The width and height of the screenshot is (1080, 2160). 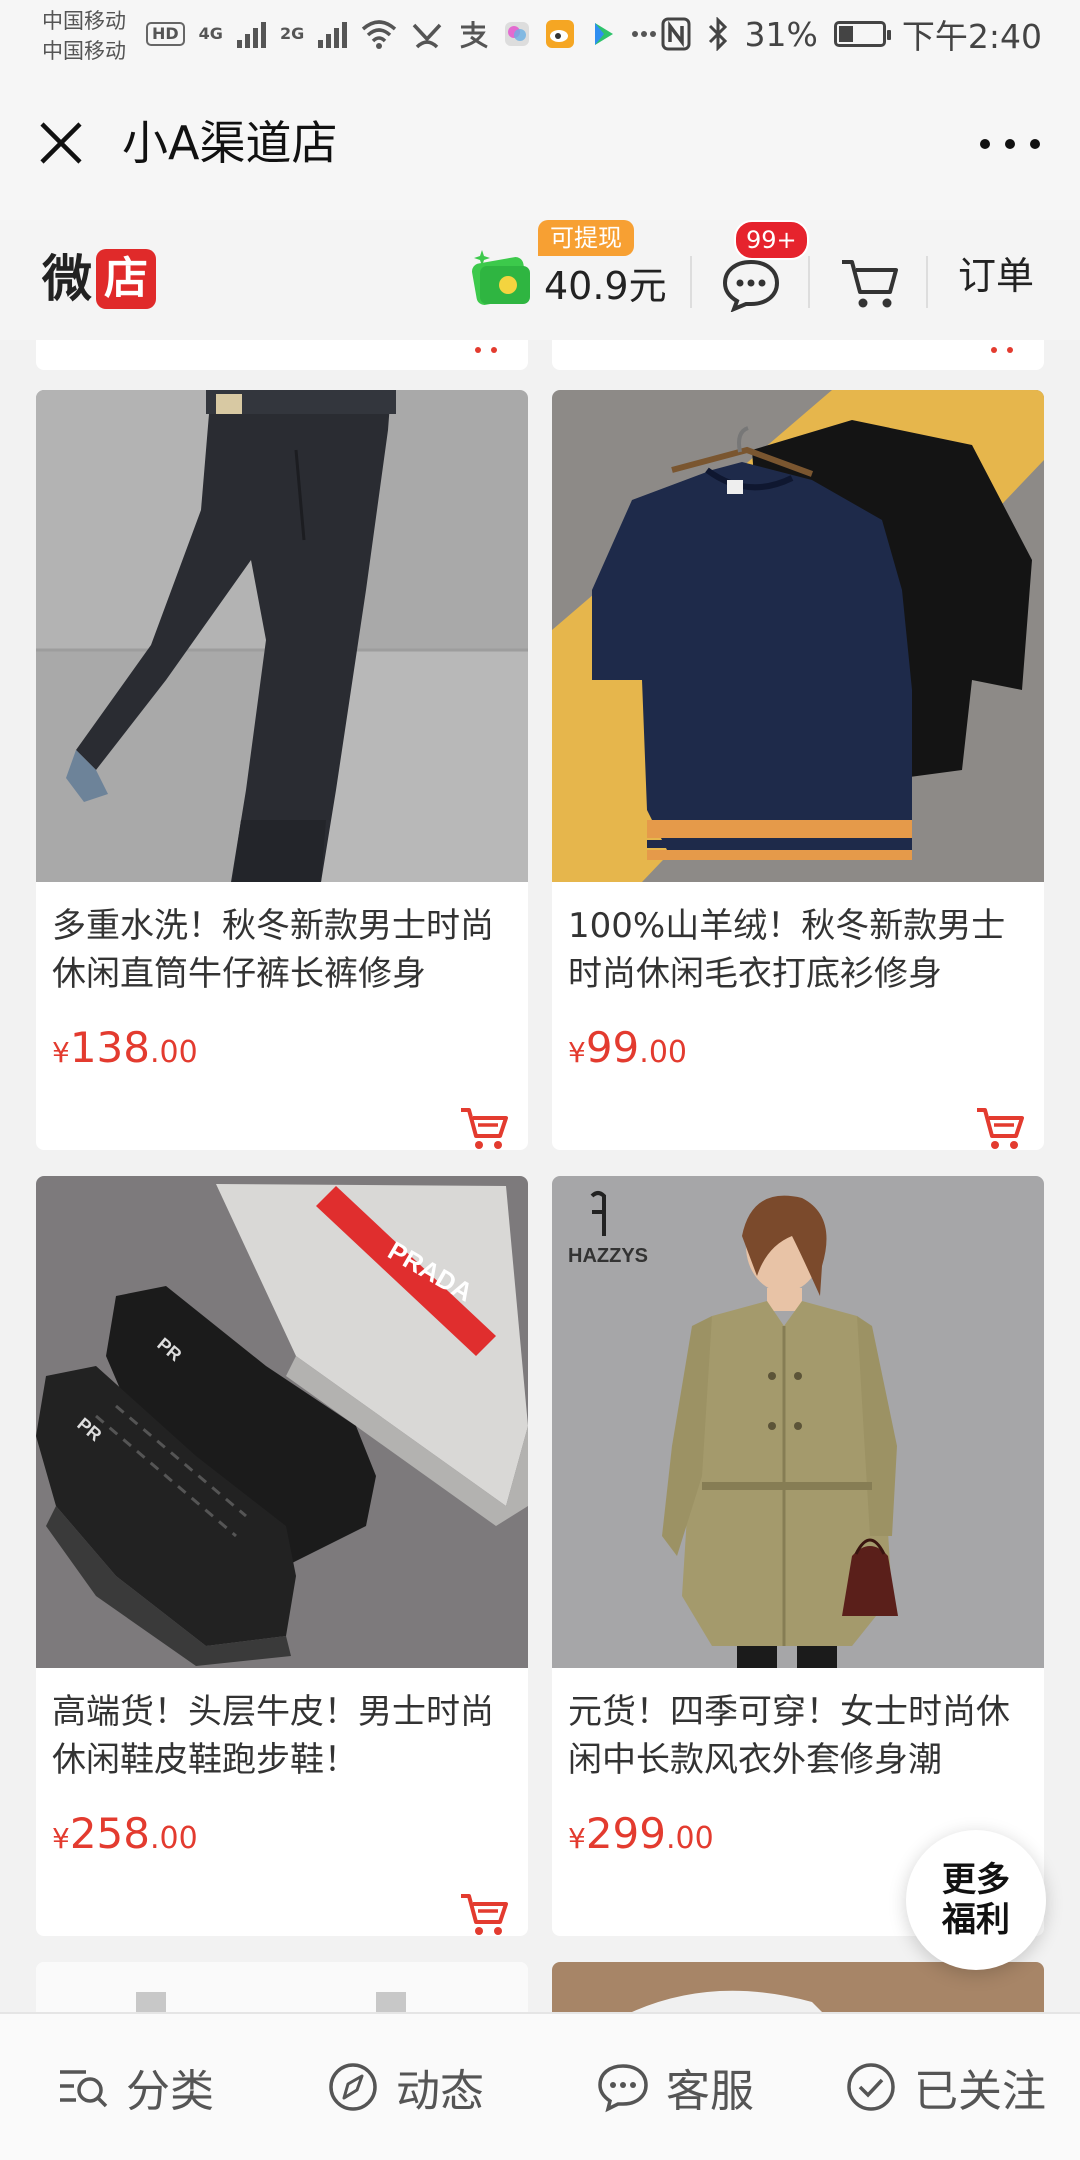 I want to click on wallet-icon, so click(x=503, y=278).